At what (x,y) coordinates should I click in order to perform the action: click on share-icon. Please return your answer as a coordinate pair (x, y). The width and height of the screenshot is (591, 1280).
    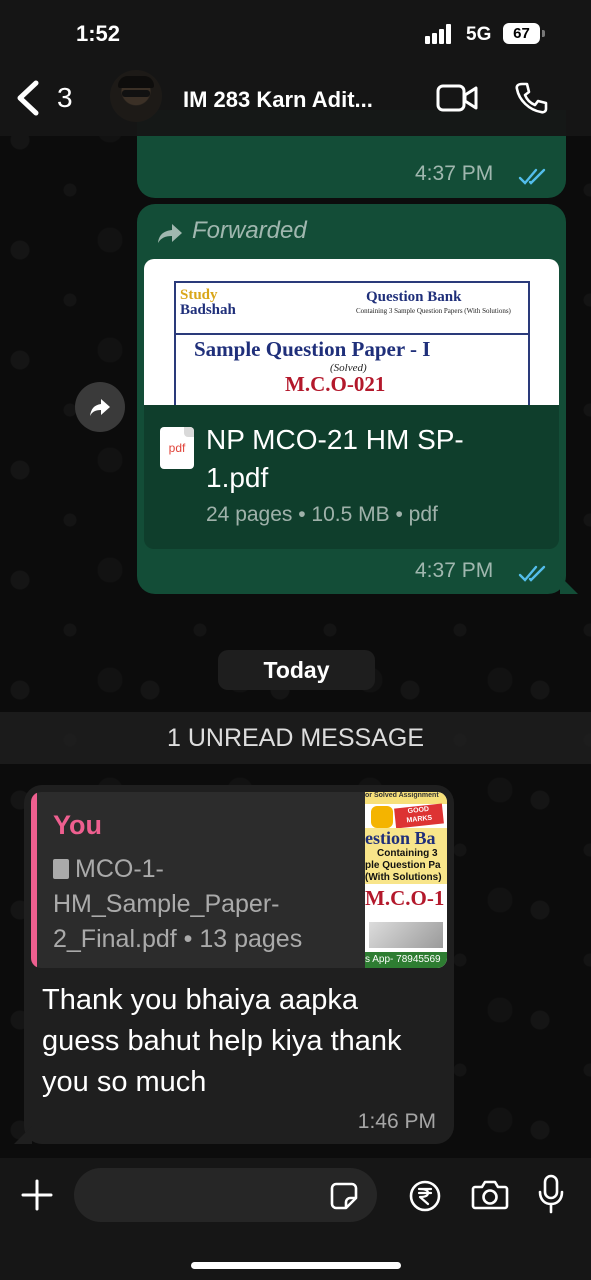
    Looking at the image, I should click on (100, 407).